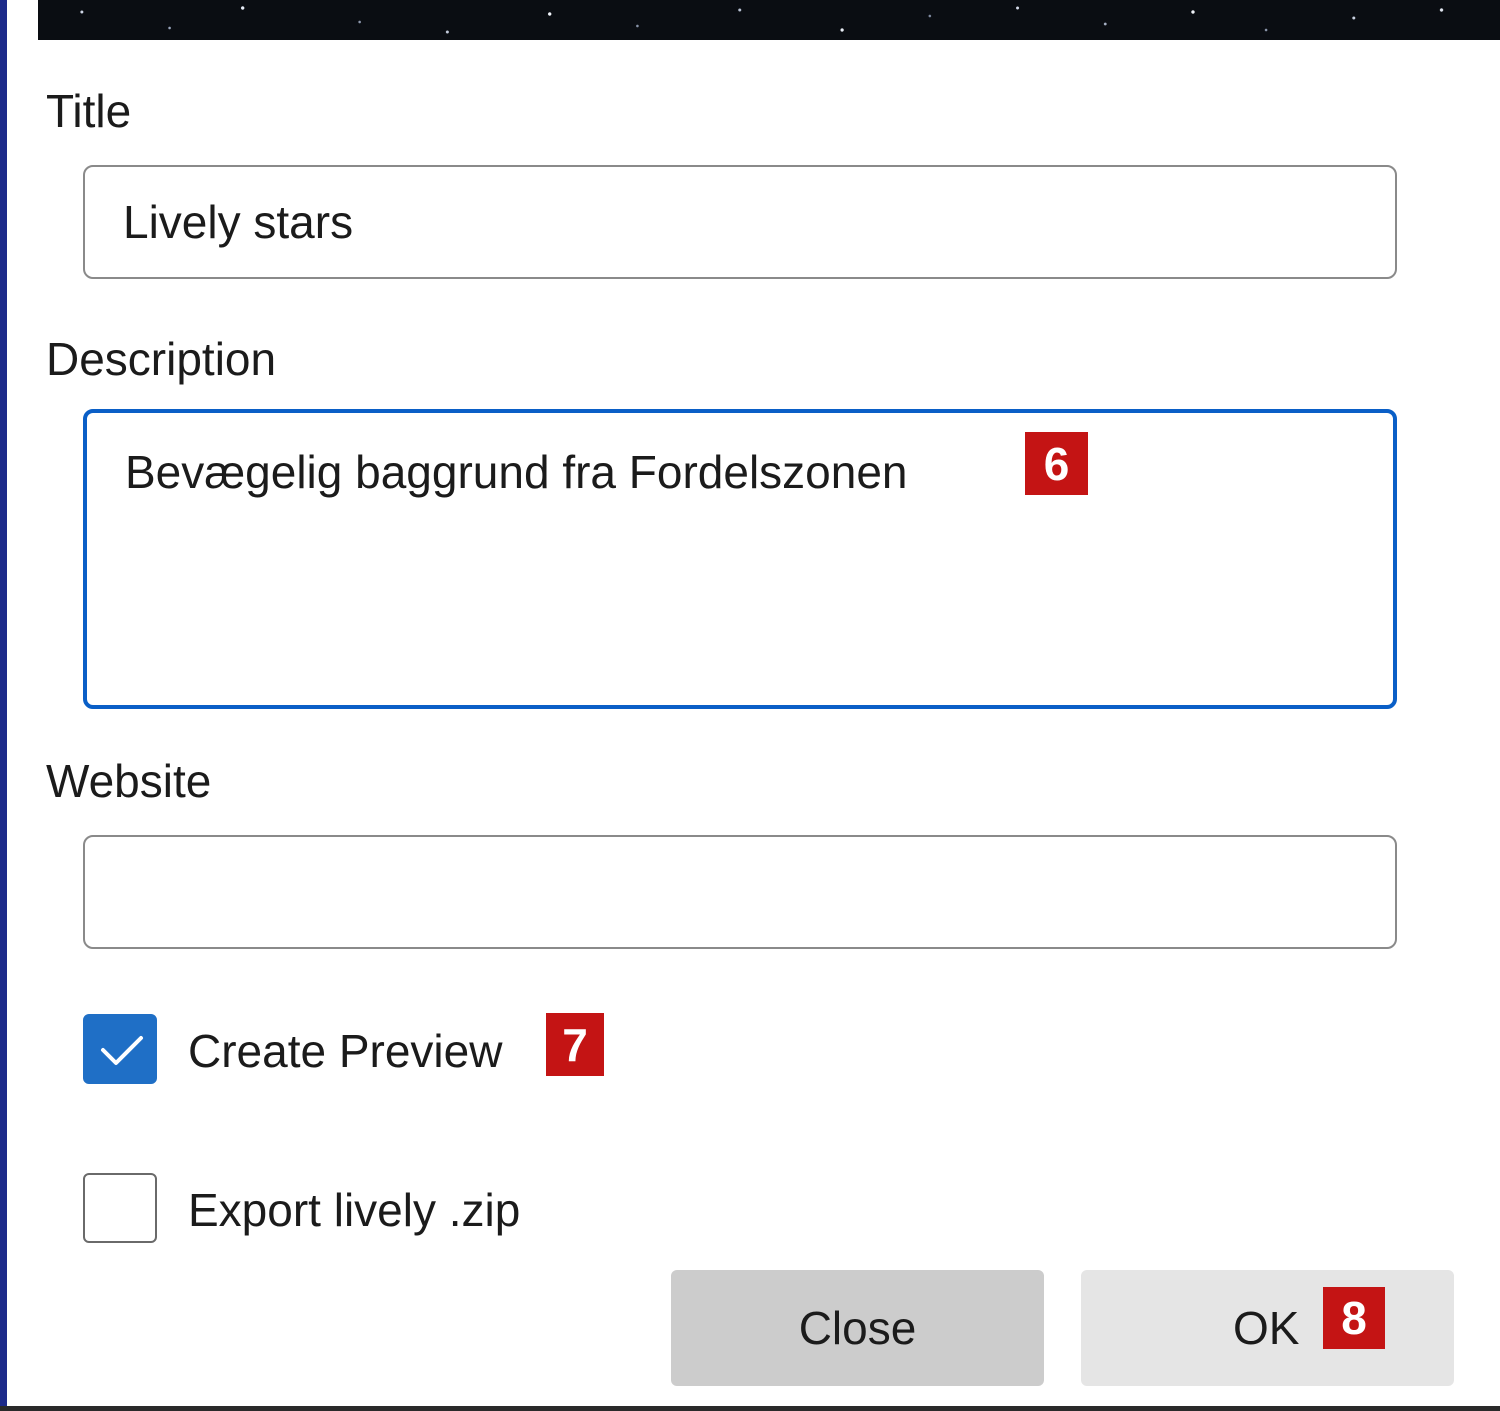  I want to click on marker-badge-8: 8, so click(1354, 1318).